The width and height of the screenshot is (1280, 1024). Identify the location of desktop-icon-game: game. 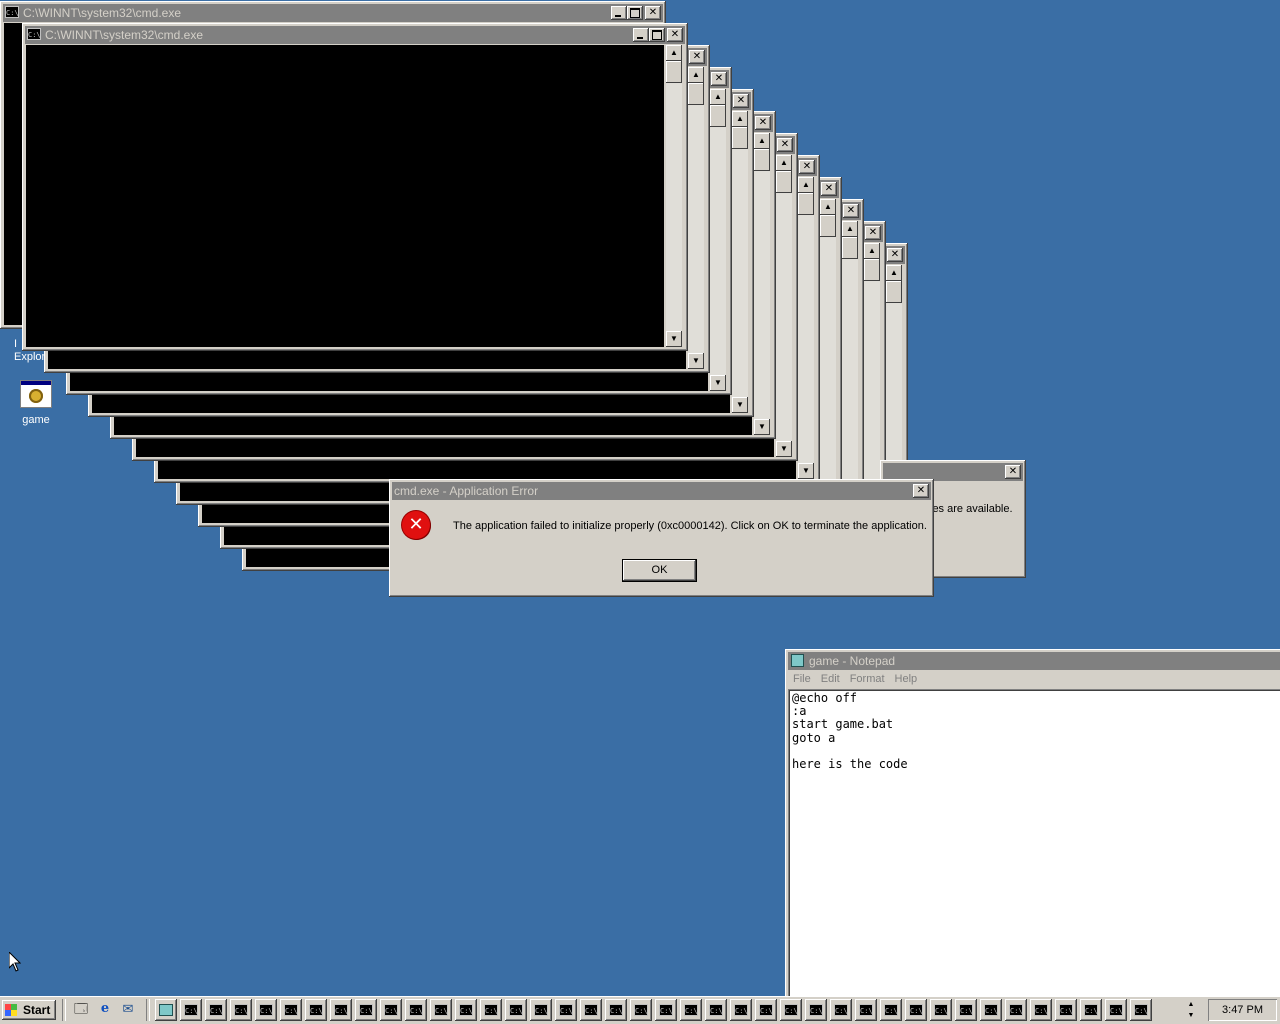
(36, 403).